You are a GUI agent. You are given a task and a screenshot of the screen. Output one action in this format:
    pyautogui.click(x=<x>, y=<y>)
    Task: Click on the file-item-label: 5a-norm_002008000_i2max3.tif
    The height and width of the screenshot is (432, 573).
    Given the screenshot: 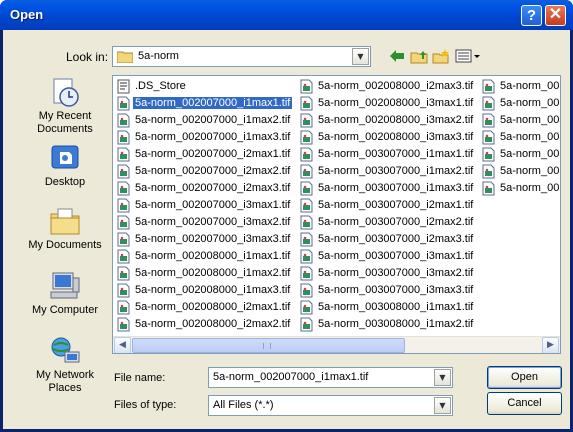 What is the action you would take?
    pyautogui.click(x=396, y=86)
    